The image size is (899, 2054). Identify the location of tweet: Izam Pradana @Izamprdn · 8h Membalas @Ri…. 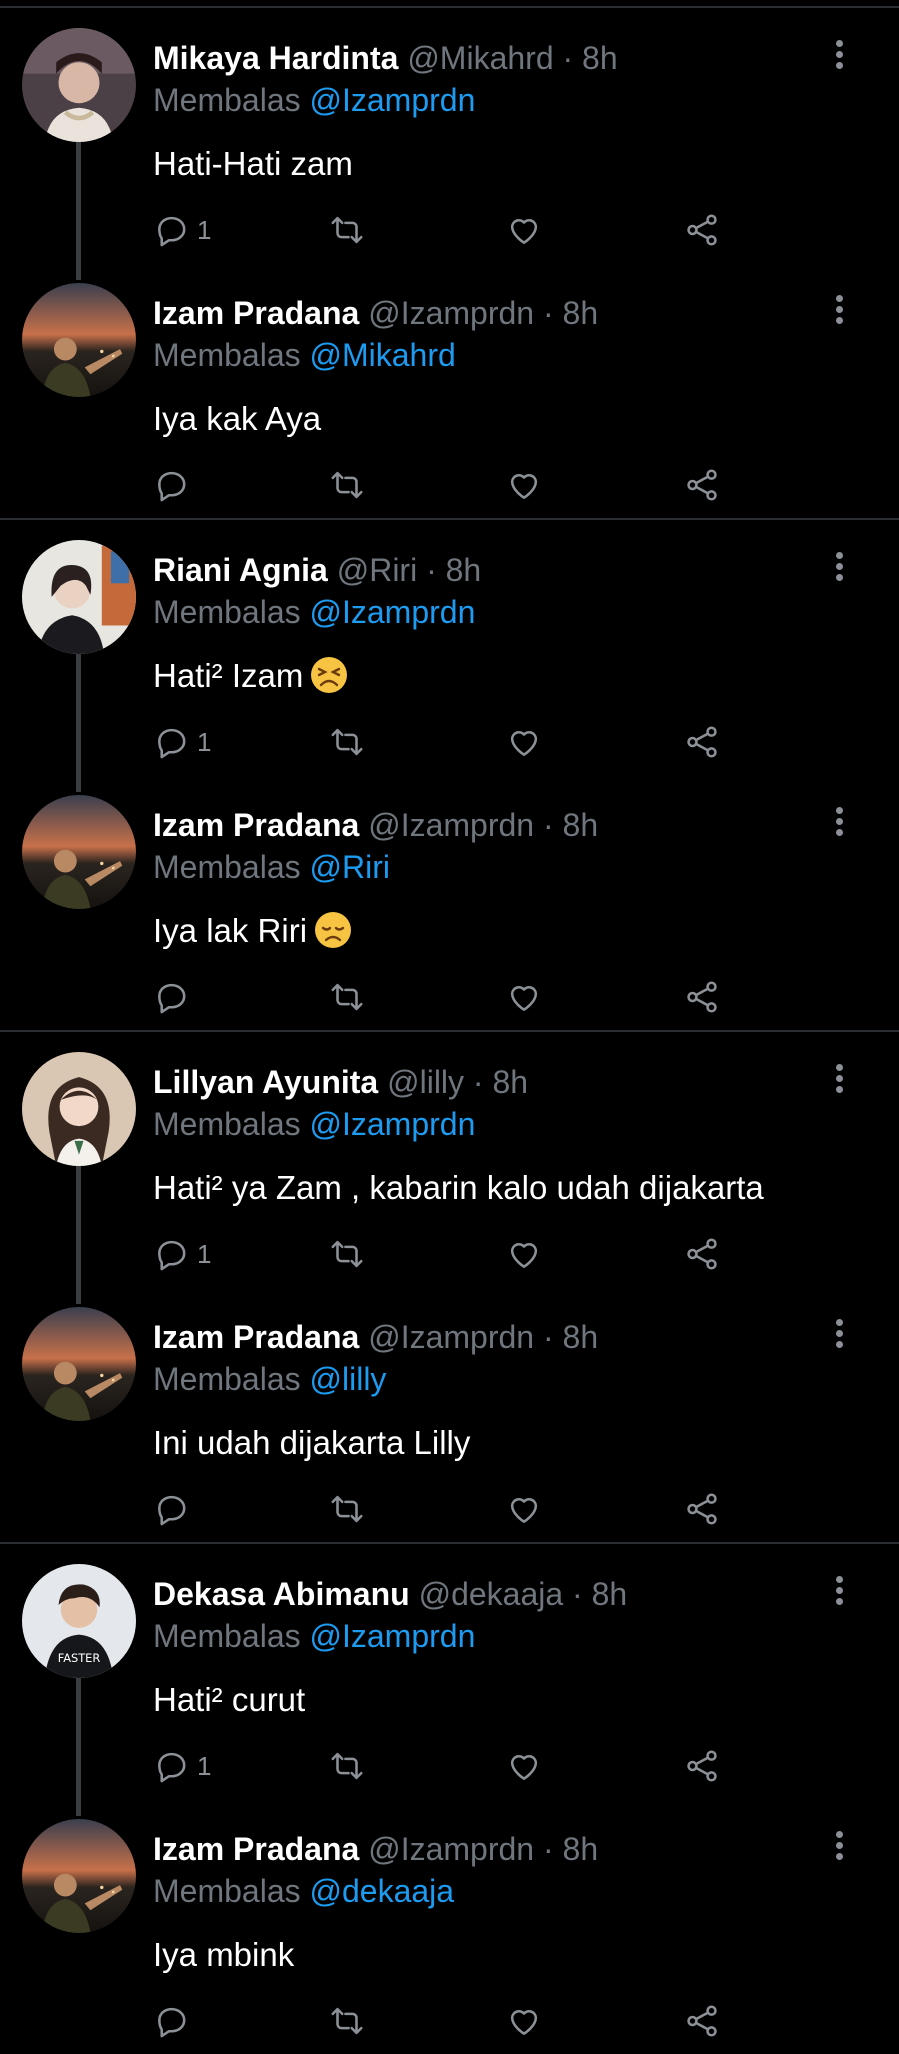
(449, 902).